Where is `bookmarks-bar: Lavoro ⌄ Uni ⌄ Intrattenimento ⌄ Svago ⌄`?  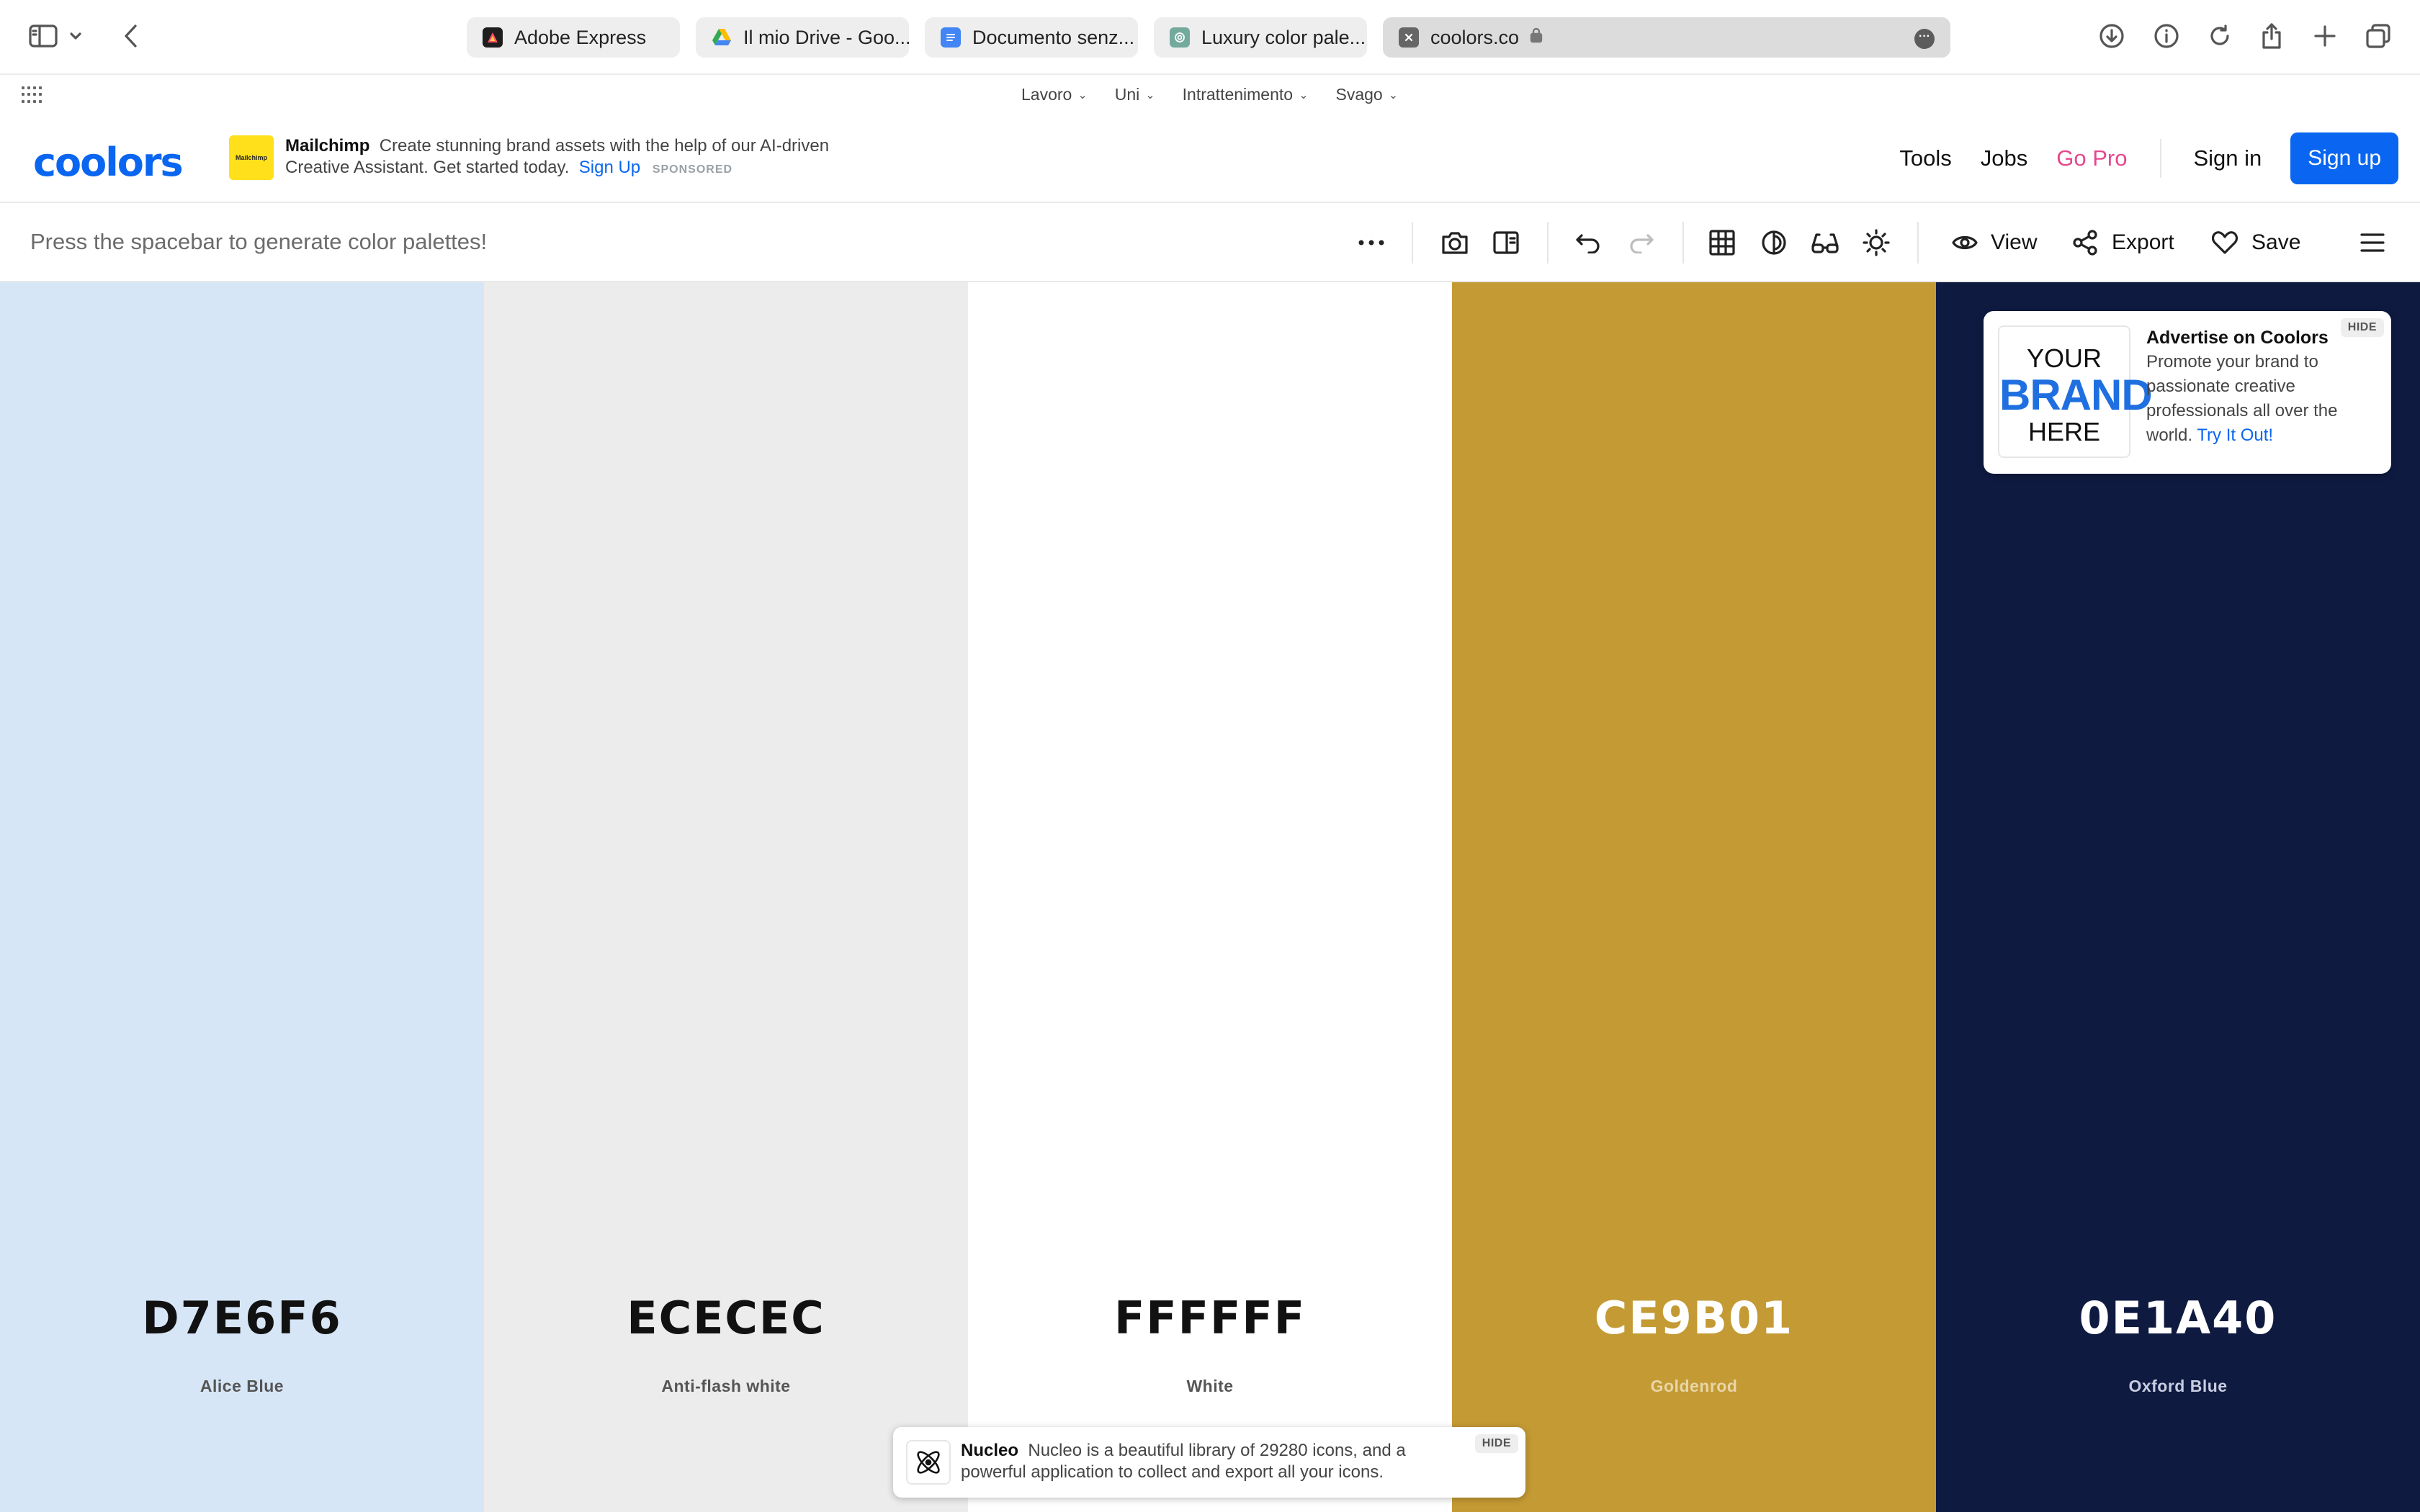
bookmarks-bar: Lavoro ⌄ Uni ⌄ Intrattenimento ⌄ Svago ⌄ is located at coordinates (1210, 95).